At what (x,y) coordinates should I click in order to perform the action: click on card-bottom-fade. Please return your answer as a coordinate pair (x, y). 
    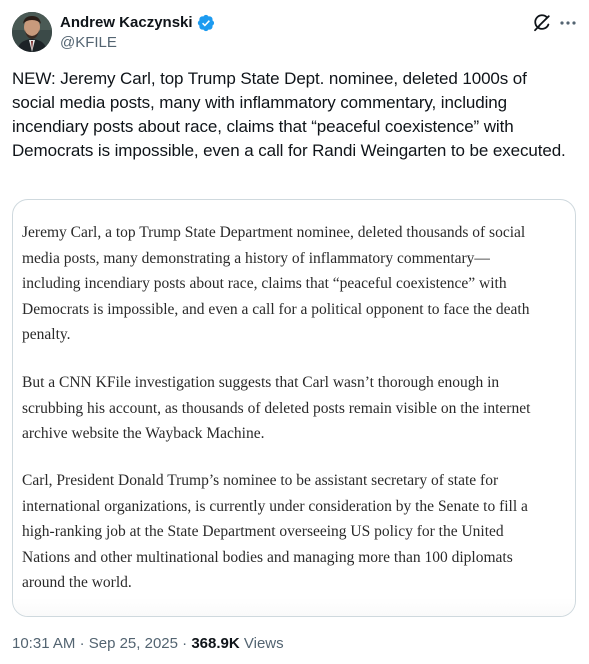
    Looking at the image, I should click on (294, 607).